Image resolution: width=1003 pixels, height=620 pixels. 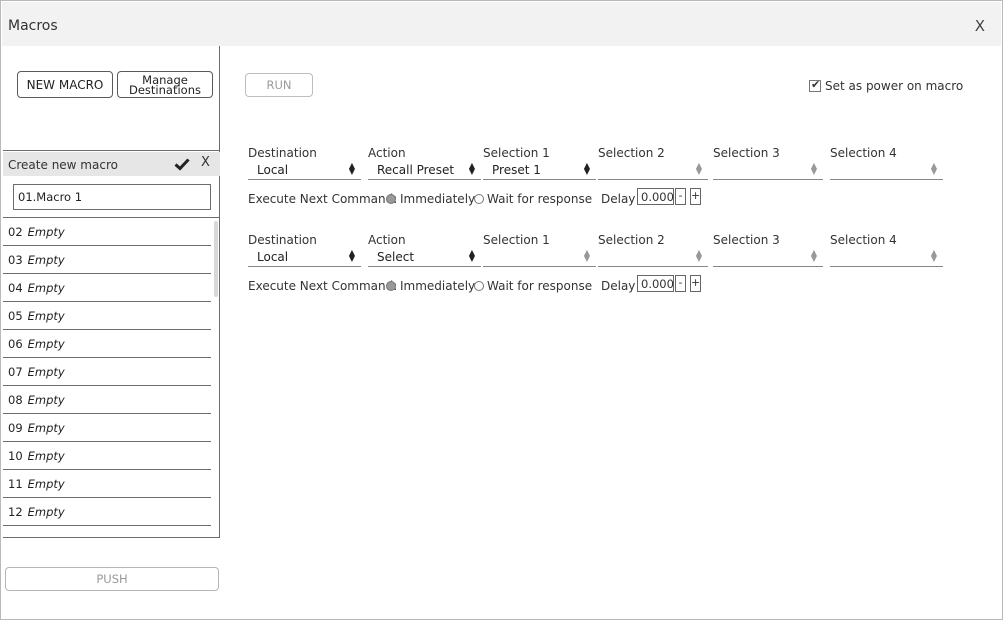 I want to click on action-select: Recall Preset ▲ ▼, so click(x=424, y=170).